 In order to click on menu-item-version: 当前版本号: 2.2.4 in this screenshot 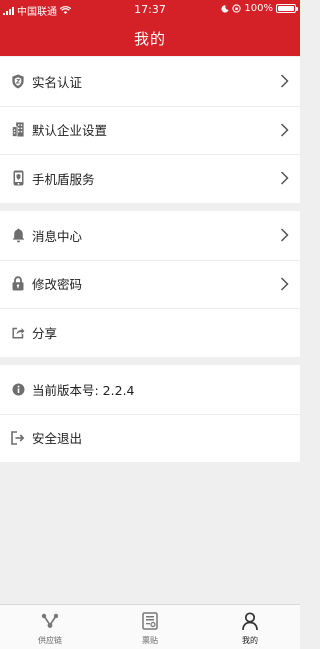, I will do `click(150, 389)`.